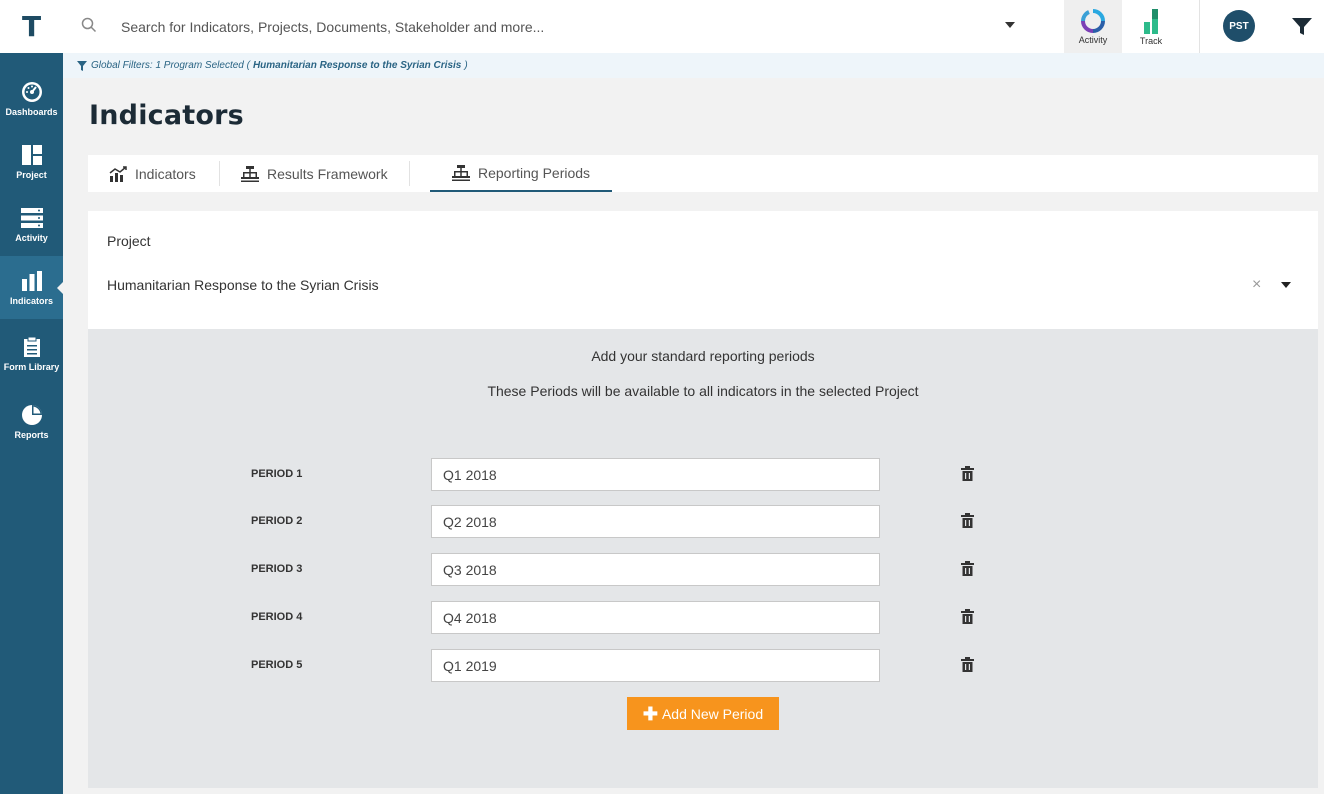  I want to click on top-bar: Activity Track PST, so click(693, 26).